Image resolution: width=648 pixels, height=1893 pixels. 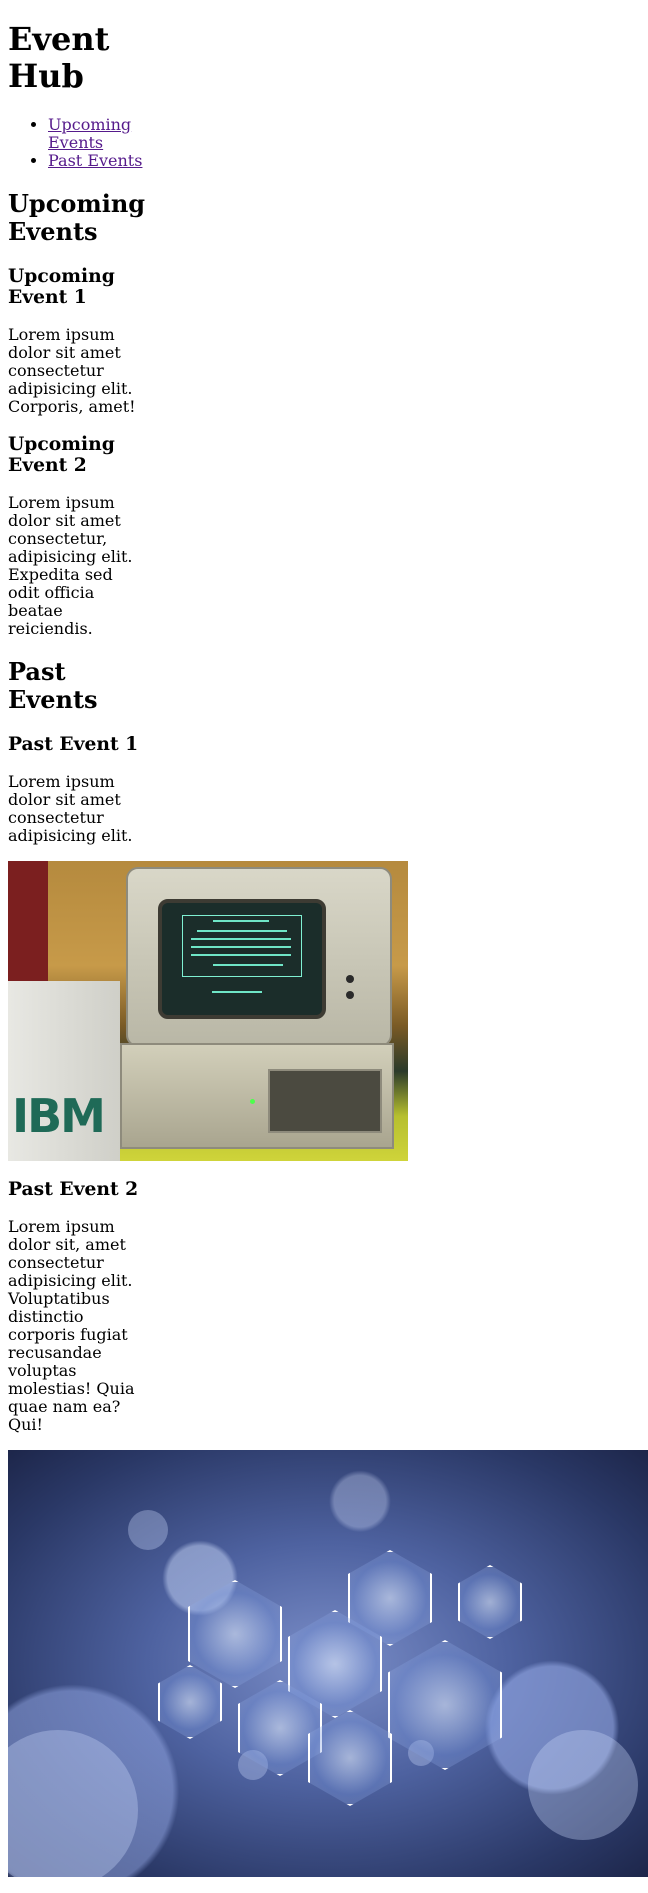 I want to click on computer-screen, so click(x=242, y=959).